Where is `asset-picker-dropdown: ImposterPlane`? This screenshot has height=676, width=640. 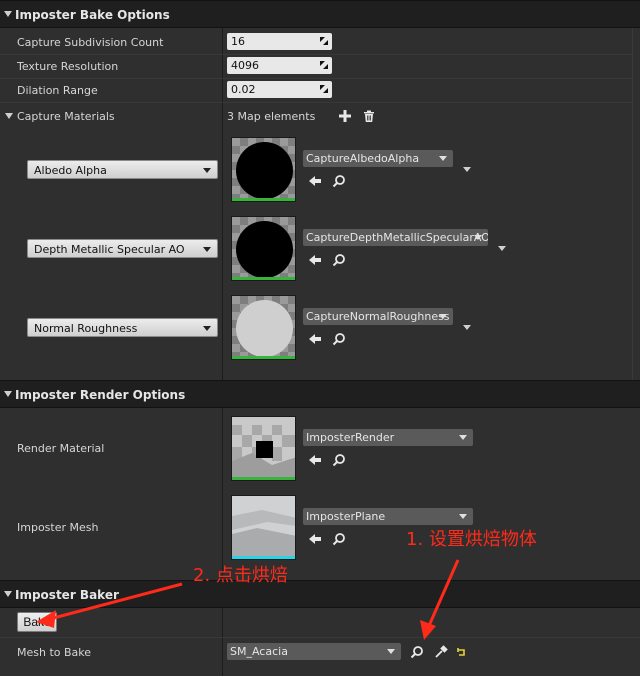 asset-picker-dropdown: ImposterPlane is located at coordinates (388, 516).